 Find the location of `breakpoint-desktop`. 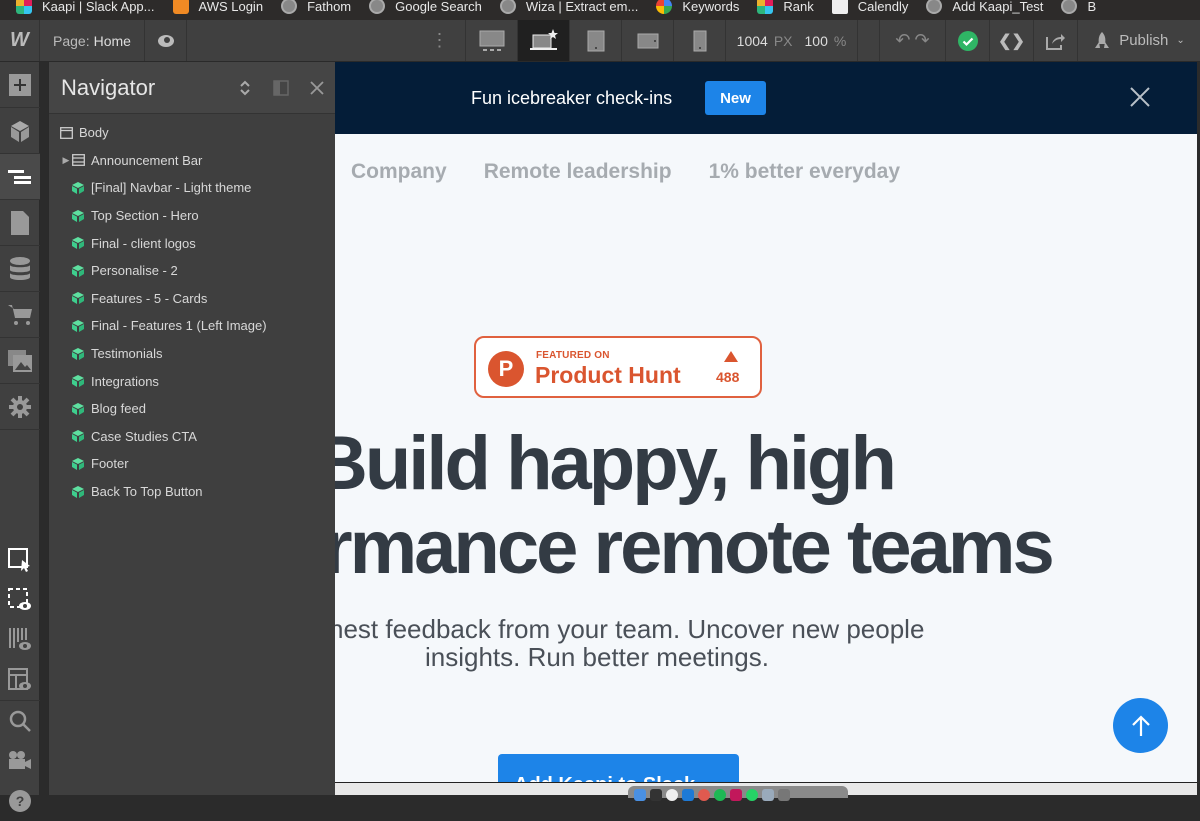

breakpoint-desktop is located at coordinates (544, 40).